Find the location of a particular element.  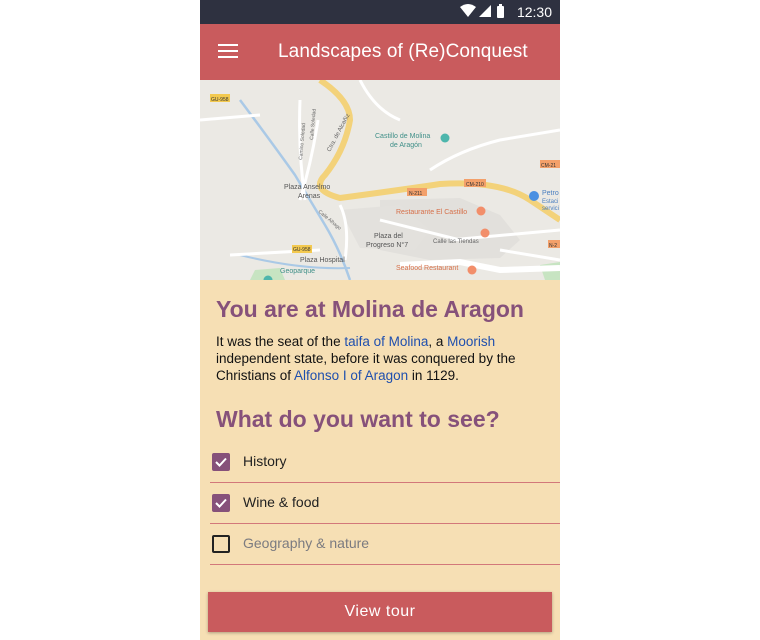

option-label-wine-food: Wine & food is located at coordinates (281, 502).